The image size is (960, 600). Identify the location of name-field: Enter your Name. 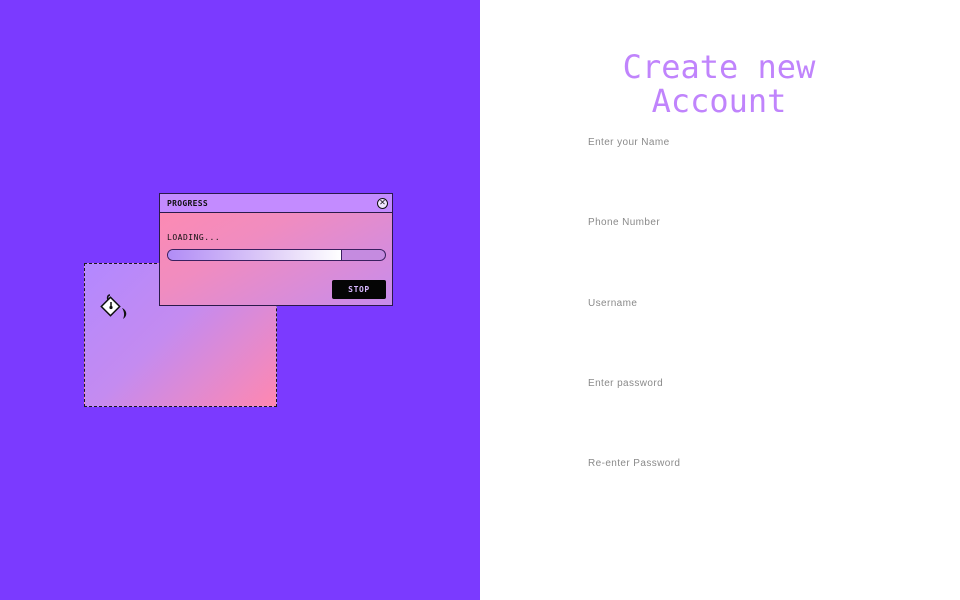
(733, 159).